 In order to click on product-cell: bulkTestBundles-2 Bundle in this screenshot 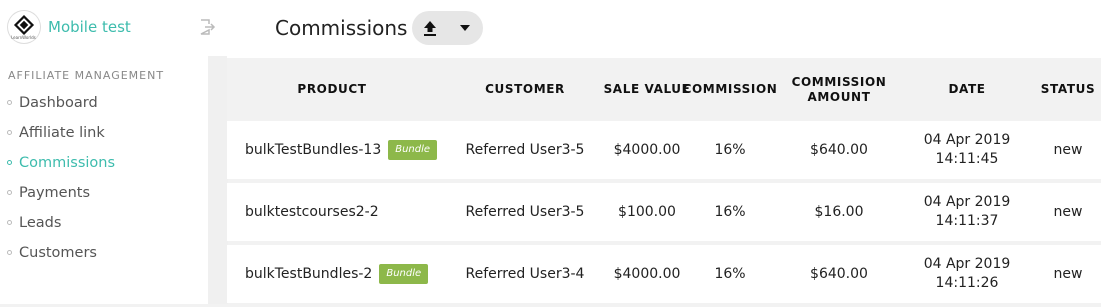, I will do `click(337, 274)`.